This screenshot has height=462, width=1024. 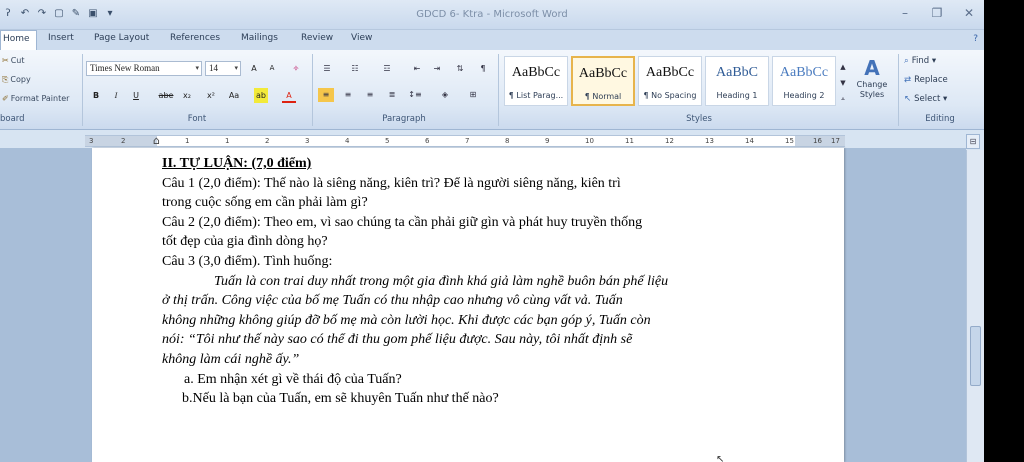 What do you see at coordinates (370, 95) in the screenshot?
I see `align-right-icon: ≡` at bounding box center [370, 95].